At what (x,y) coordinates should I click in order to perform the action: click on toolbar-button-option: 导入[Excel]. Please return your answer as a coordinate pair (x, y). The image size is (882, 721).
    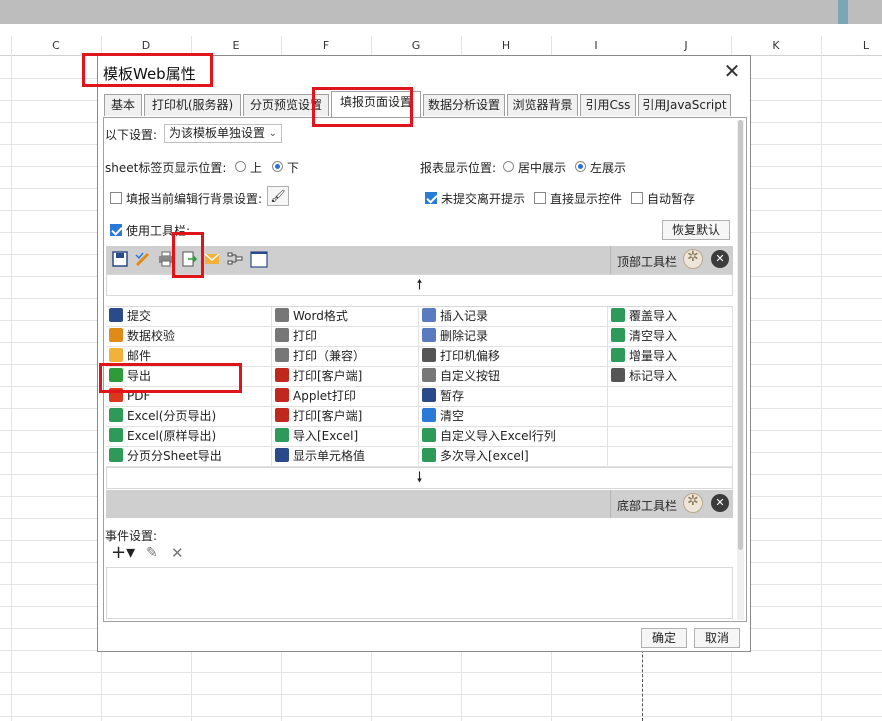
    Looking at the image, I should click on (345, 437).